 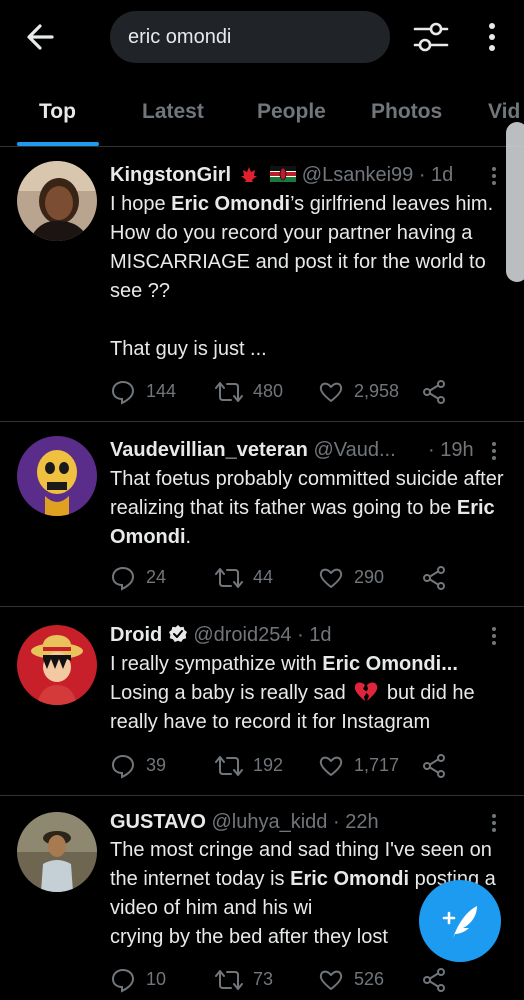 I want to click on tweet-header: KingstonGirl @Lsankei99 · 1d, so click(x=300, y=175).